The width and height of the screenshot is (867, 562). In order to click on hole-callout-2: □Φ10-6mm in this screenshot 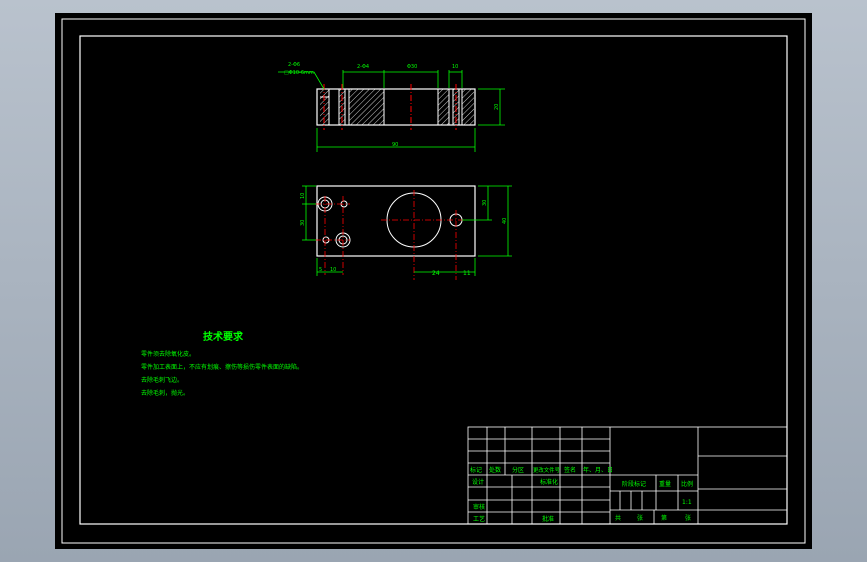, I will do `click(299, 73)`.